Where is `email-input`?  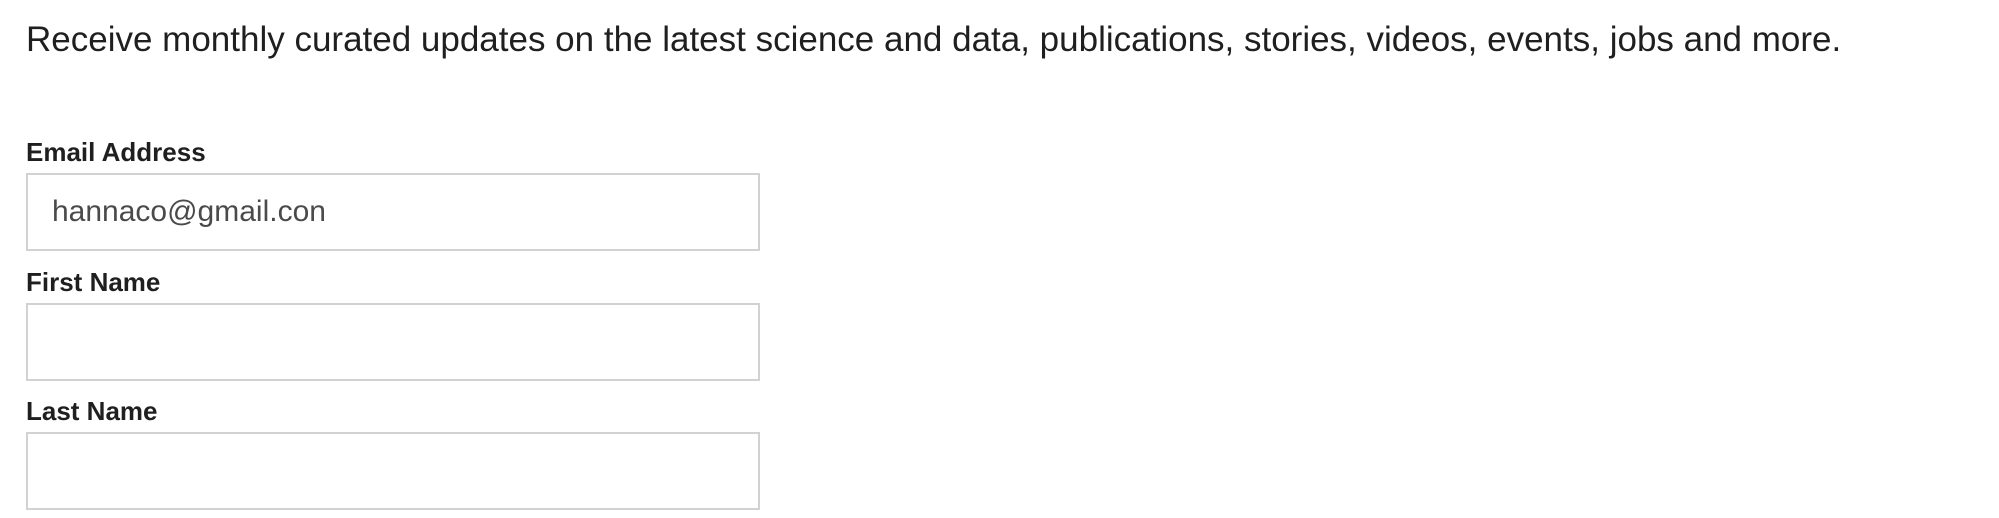 email-input is located at coordinates (393, 212).